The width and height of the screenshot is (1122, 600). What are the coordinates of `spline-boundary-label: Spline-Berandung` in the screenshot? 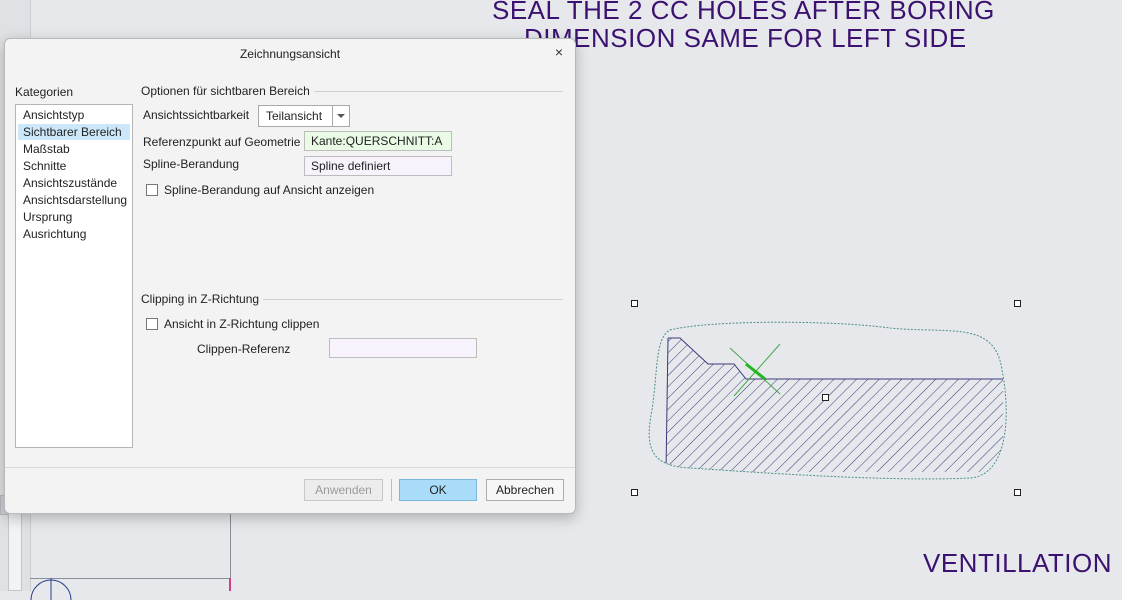 It's located at (191, 164).